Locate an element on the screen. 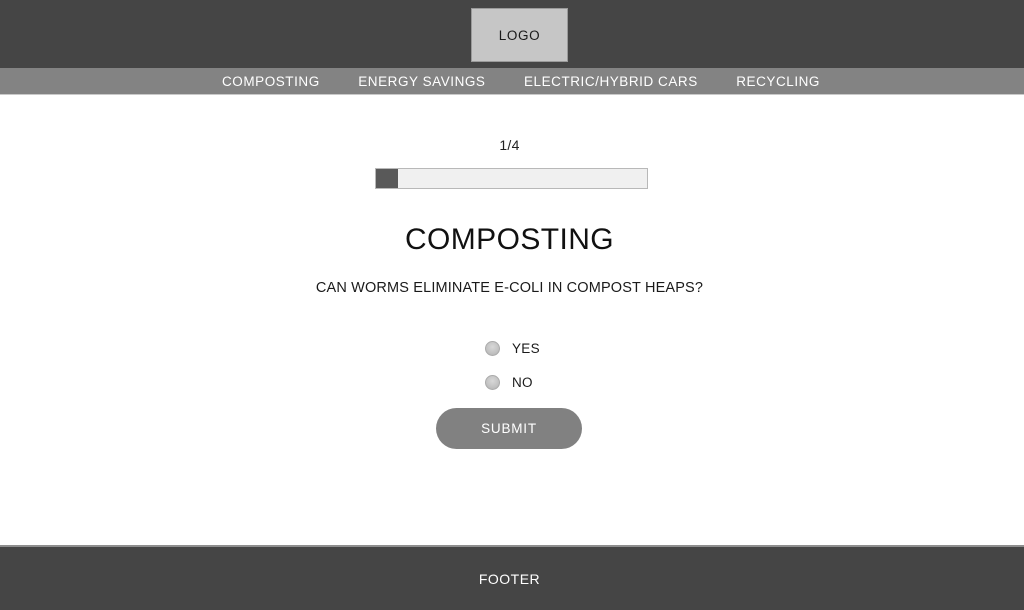 Image resolution: width=1024 pixels, height=610 pixels. nav-item-electric-hybrid-cars: ELECTRIC/HYBRID CARS is located at coordinates (611, 81).